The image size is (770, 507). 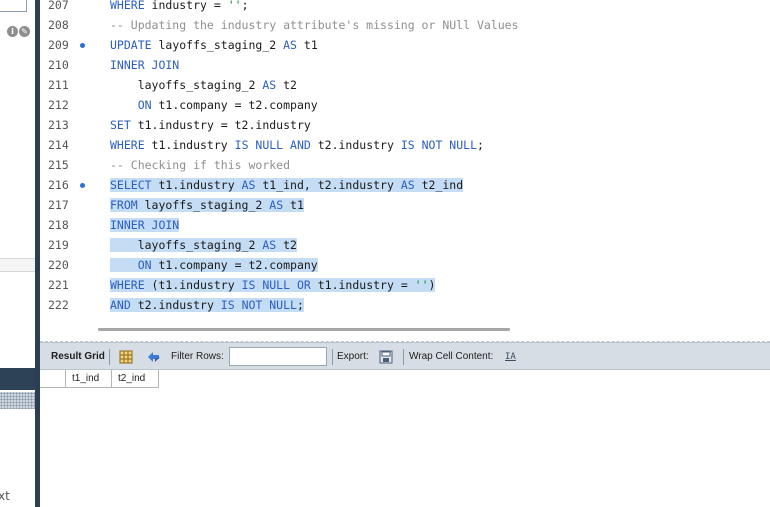 I want to click on edit-icon: ✎, so click(x=24, y=31).